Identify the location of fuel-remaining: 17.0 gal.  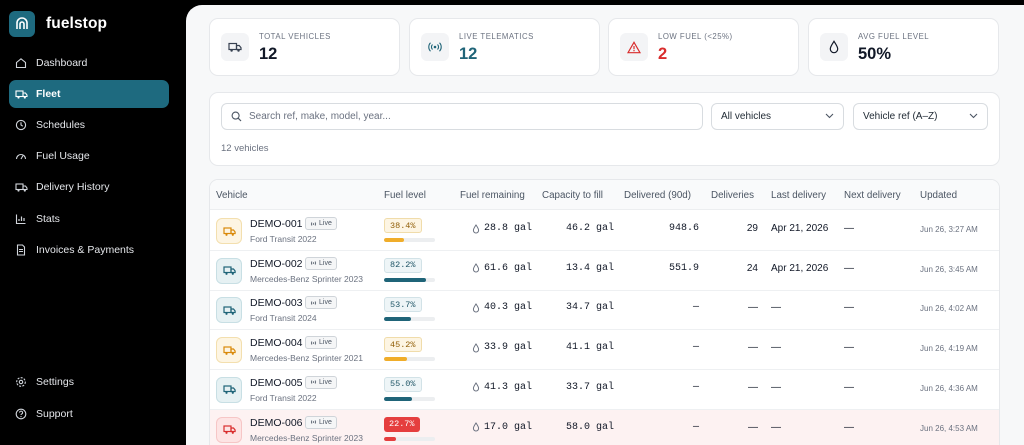
(502, 427).